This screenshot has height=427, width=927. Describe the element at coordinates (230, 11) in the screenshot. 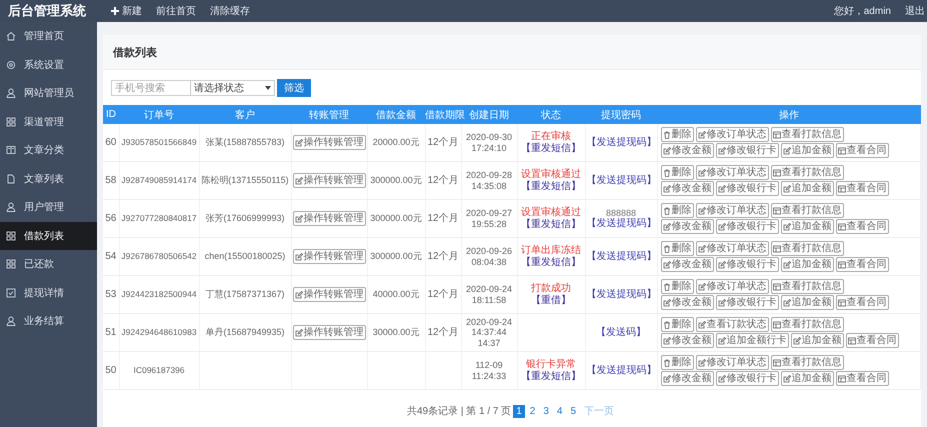

I see `toolbar-link: 清除缓存` at that location.